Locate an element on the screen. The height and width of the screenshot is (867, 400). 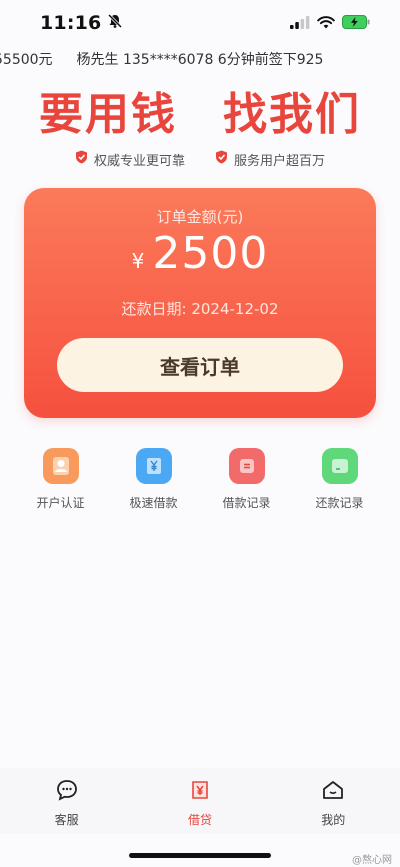
status-left: 11:16 is located at coordinates (81, 23).